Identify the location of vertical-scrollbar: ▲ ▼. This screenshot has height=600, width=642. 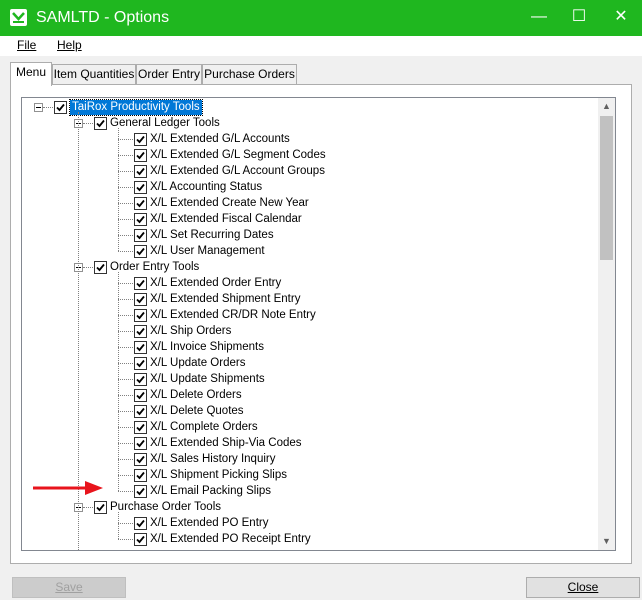
(606, 324).